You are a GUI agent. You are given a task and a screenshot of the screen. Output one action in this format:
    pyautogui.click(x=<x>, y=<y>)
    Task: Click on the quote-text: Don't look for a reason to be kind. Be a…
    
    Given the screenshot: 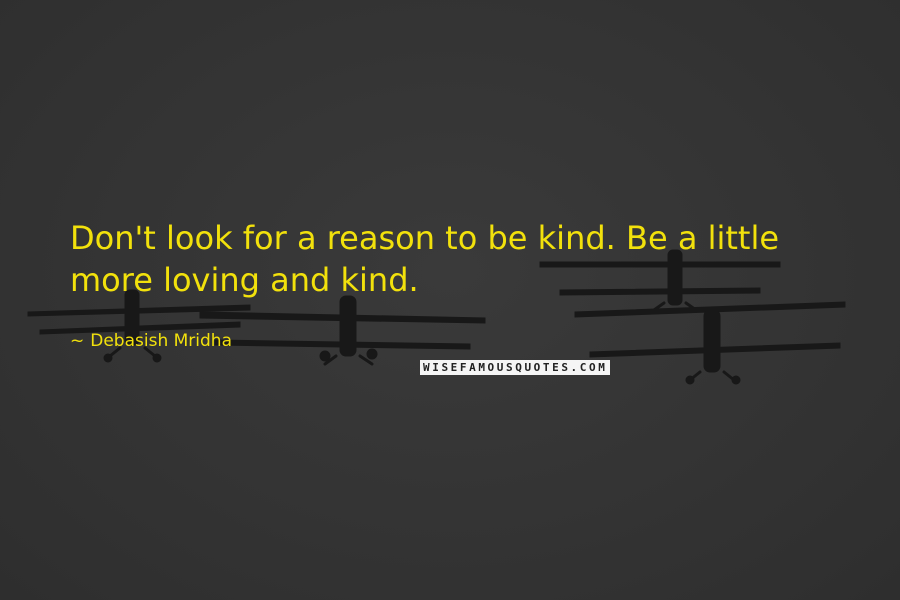 What is the action you would take?
    pyautogui.click(x=425, y=259)
    